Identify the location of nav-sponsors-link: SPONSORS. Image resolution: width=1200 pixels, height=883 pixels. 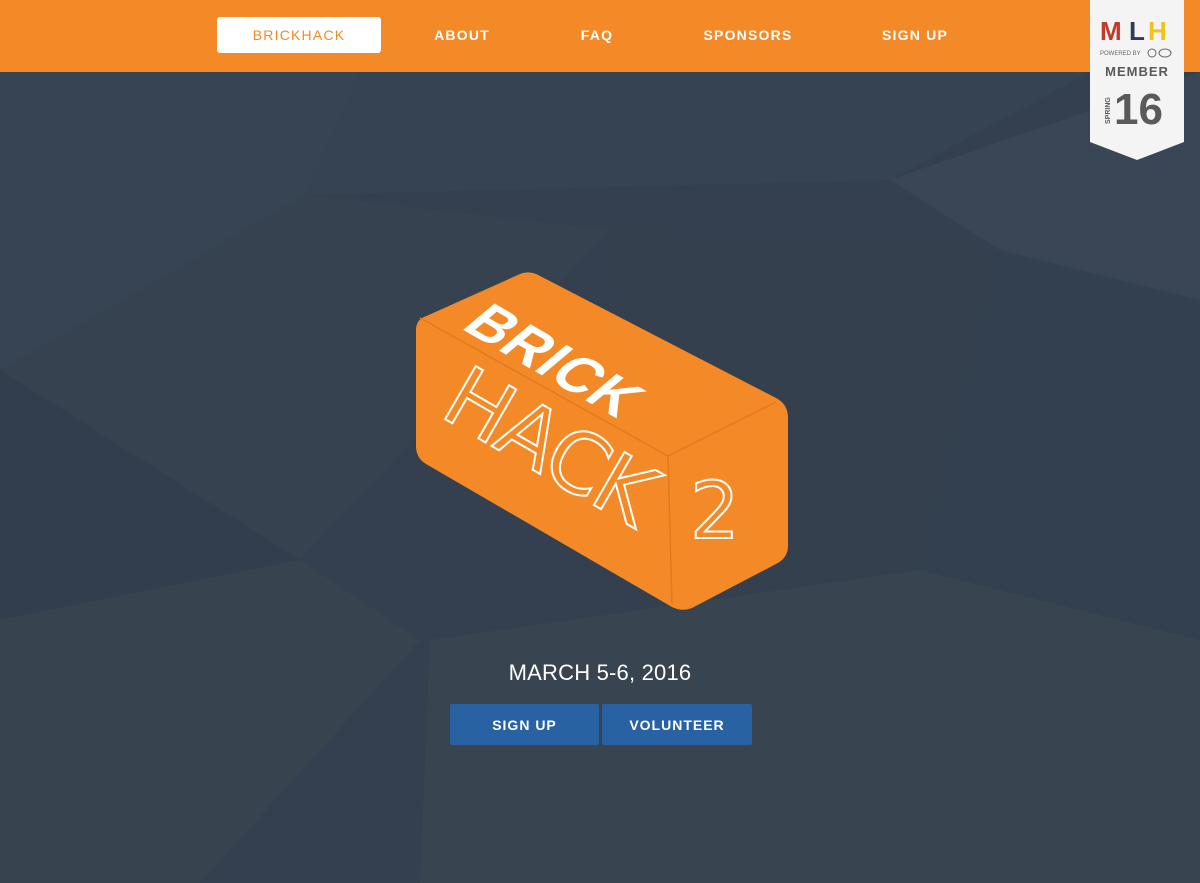
(748, 35).